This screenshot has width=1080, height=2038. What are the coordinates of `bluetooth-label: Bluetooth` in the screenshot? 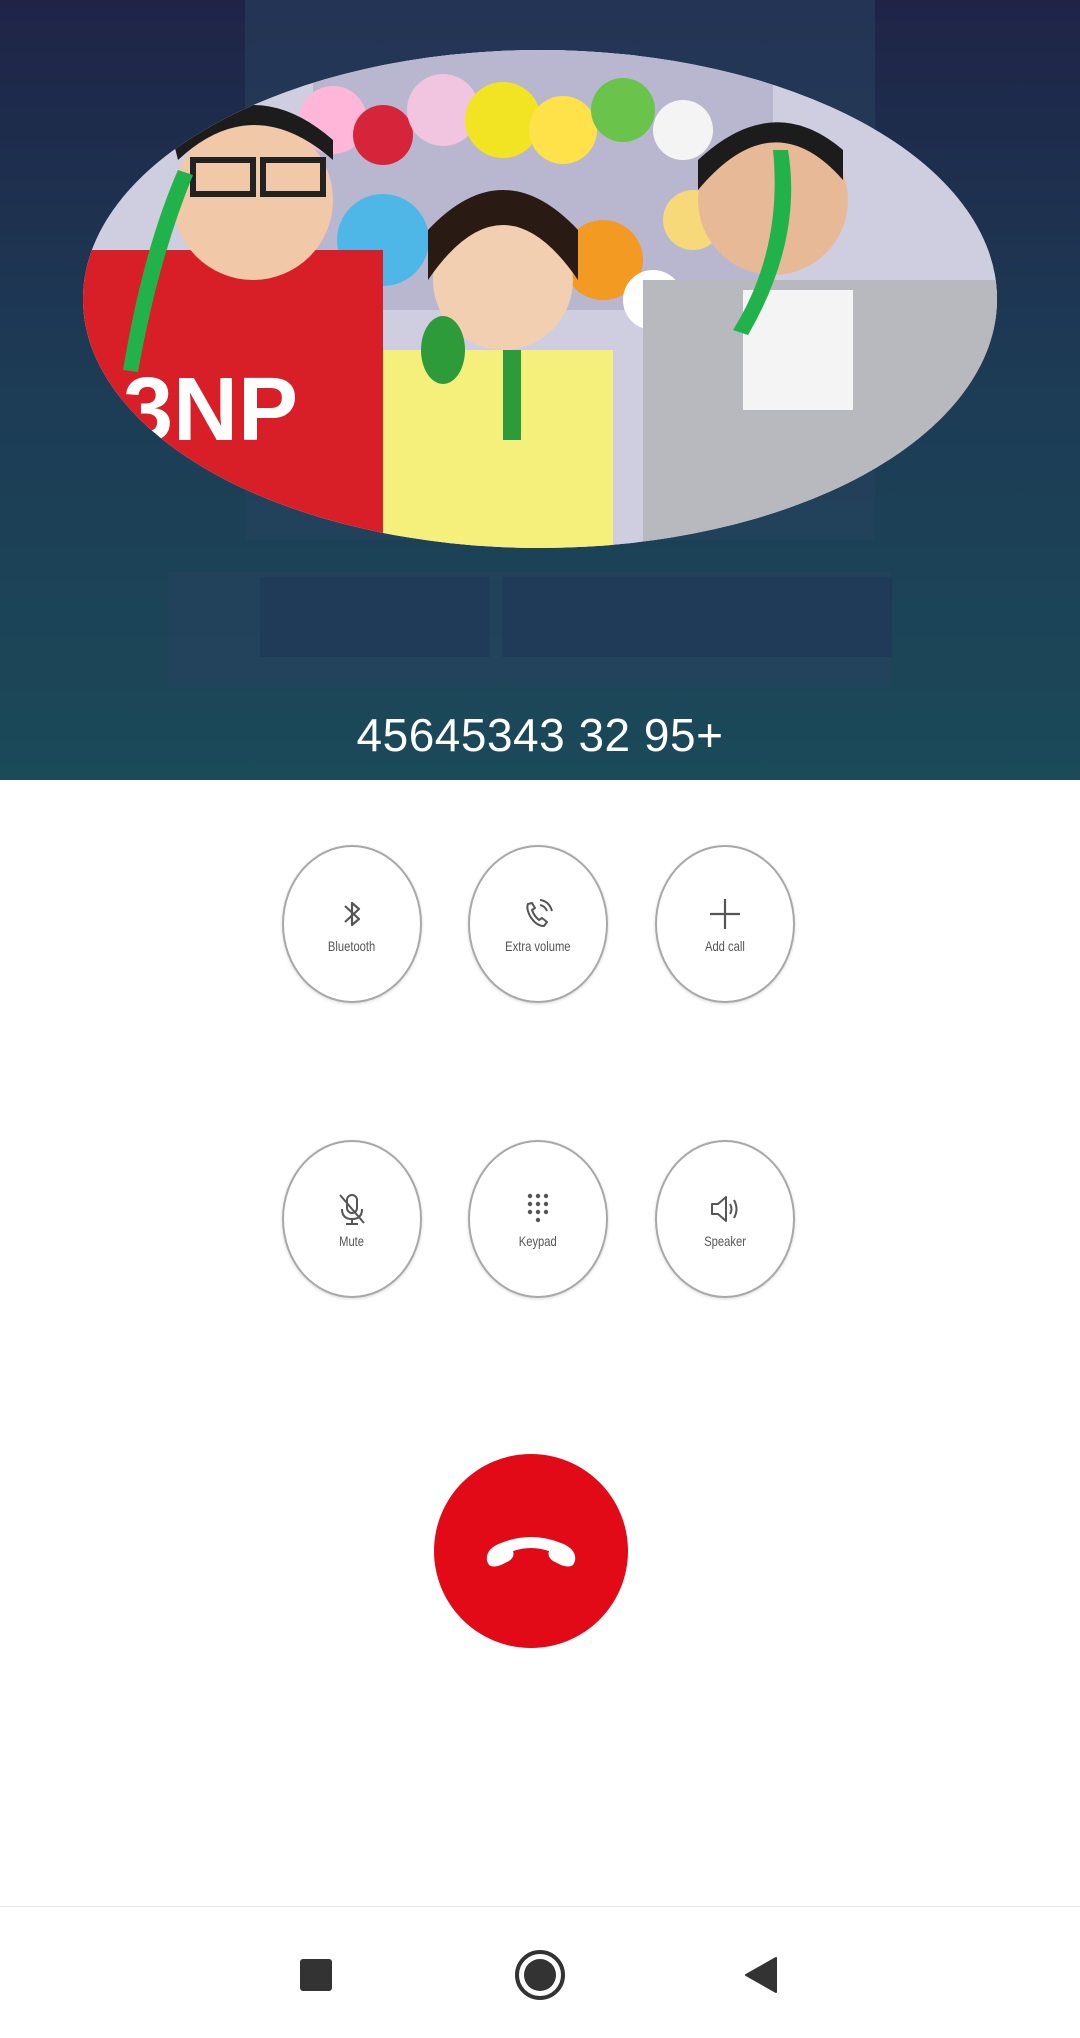 It's located at (352, 946).